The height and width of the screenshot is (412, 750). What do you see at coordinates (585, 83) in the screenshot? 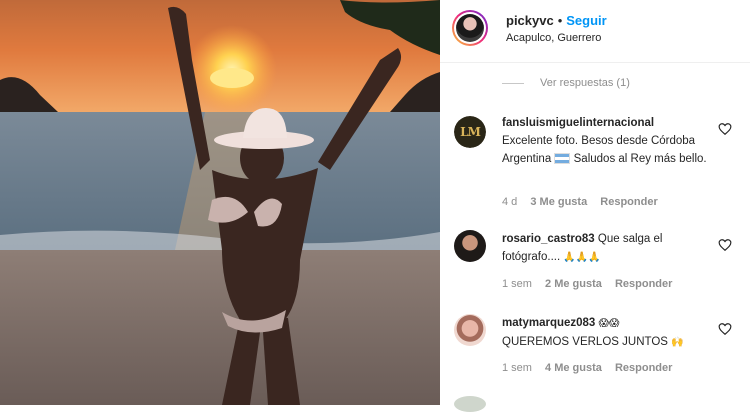
I see `view-replies-label: Ver respuestas (1)` at bounding box center [585, 83].